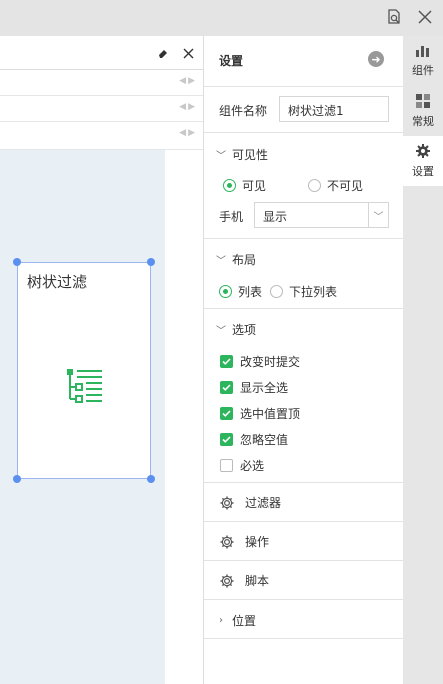  Describe the element at coordinates (85, 387) in the screenshot. I see `tree-list-icon` at that location.